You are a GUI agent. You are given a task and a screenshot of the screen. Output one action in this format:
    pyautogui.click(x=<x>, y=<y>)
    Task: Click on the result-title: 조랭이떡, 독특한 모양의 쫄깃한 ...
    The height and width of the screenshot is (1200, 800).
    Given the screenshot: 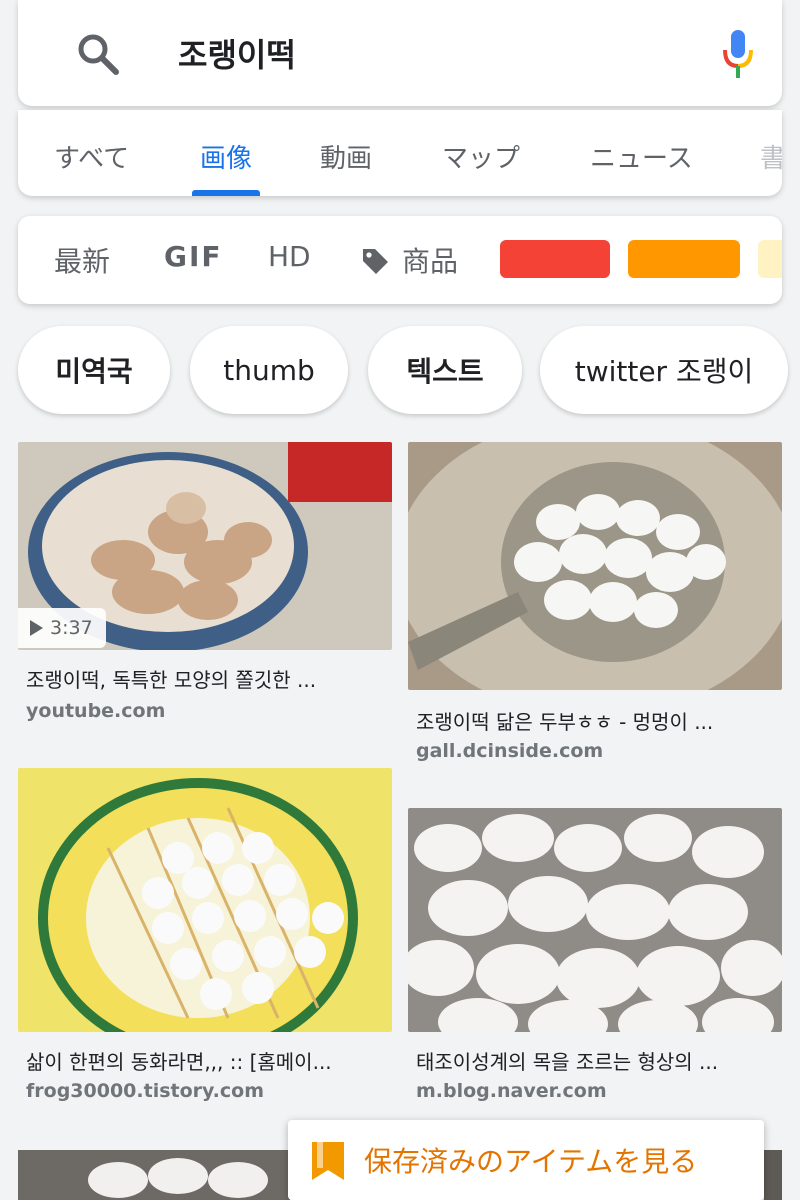 What is the action you would take?
    pyautogui.click(x=171, y=678)
    